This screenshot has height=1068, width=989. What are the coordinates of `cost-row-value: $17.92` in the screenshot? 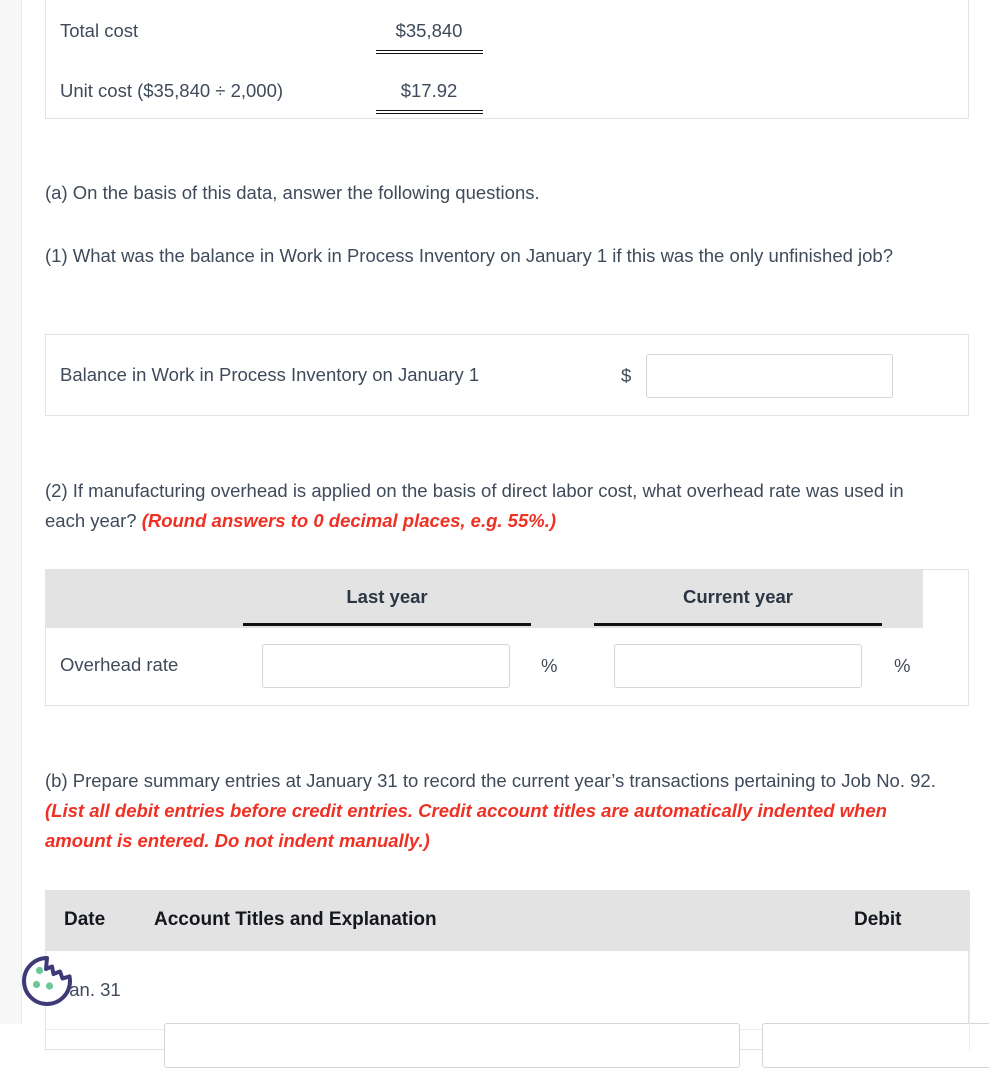 It's located at (429, 90).